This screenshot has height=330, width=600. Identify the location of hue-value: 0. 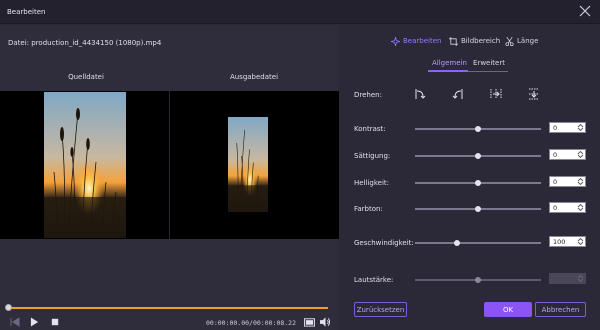
(555, 208).